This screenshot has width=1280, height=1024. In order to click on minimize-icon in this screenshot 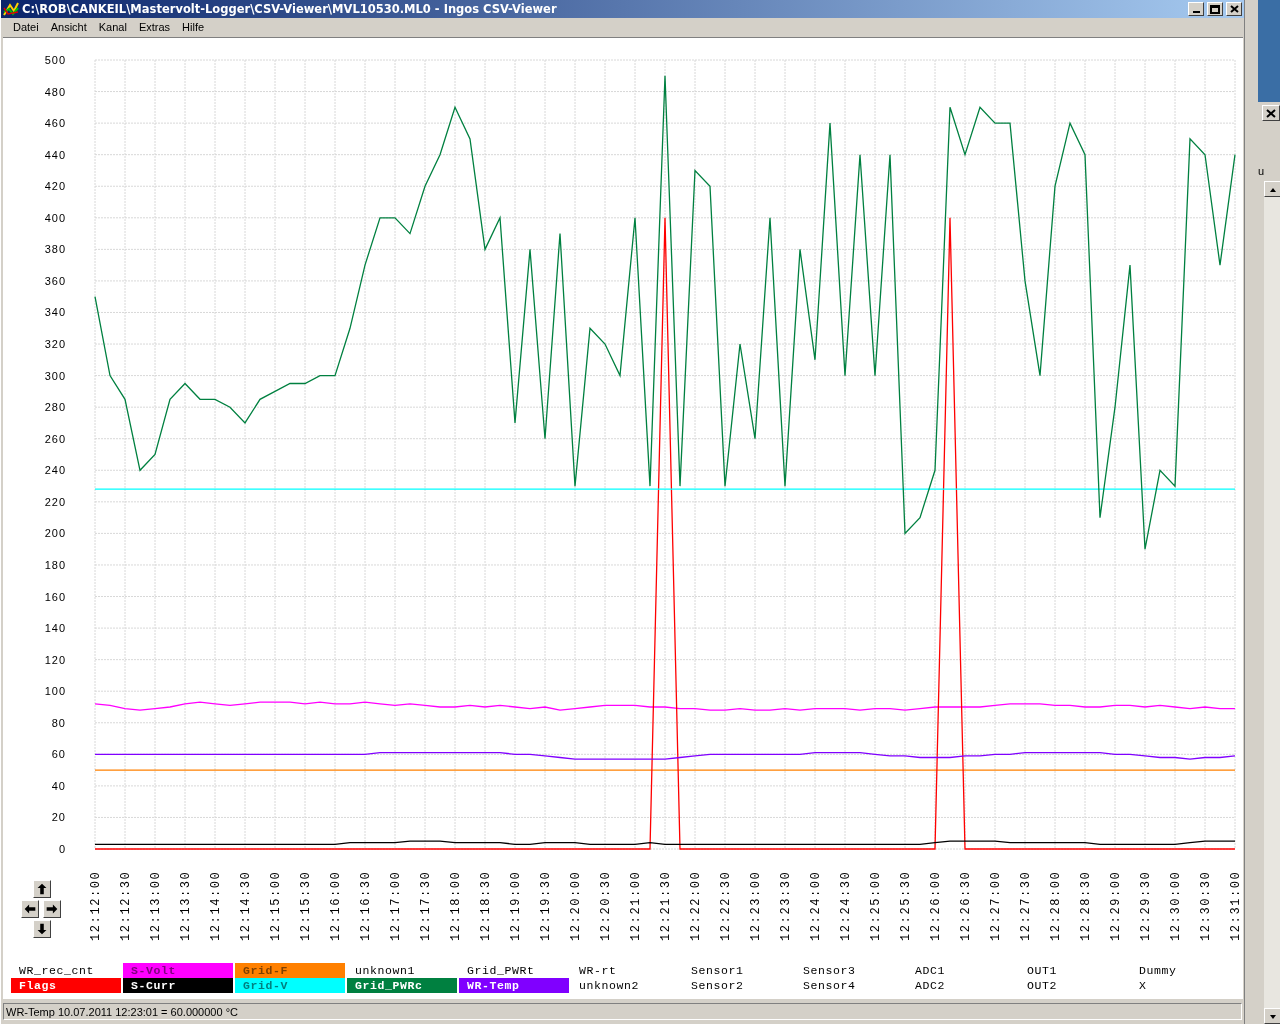, I will do `click(1196, 12)`.